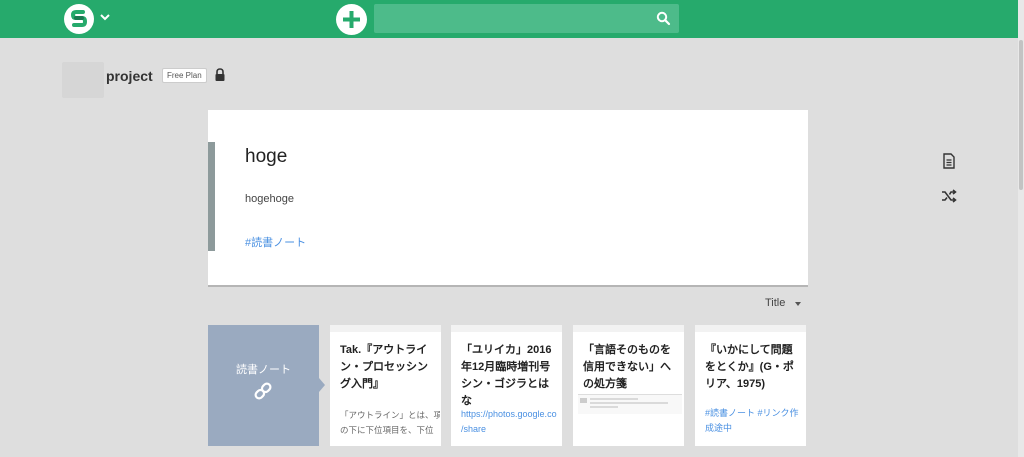  I want to click on page-scrollbar, so click(1021, 228).